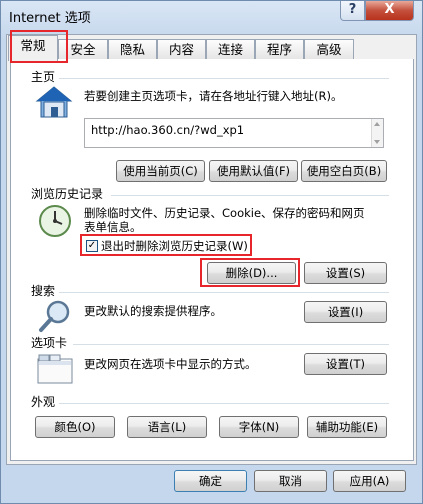 This screenshot has height=504, width=423. I want to click on tabs-description: 更改网页在选项卡中显示的方式。, so click(170, 364).